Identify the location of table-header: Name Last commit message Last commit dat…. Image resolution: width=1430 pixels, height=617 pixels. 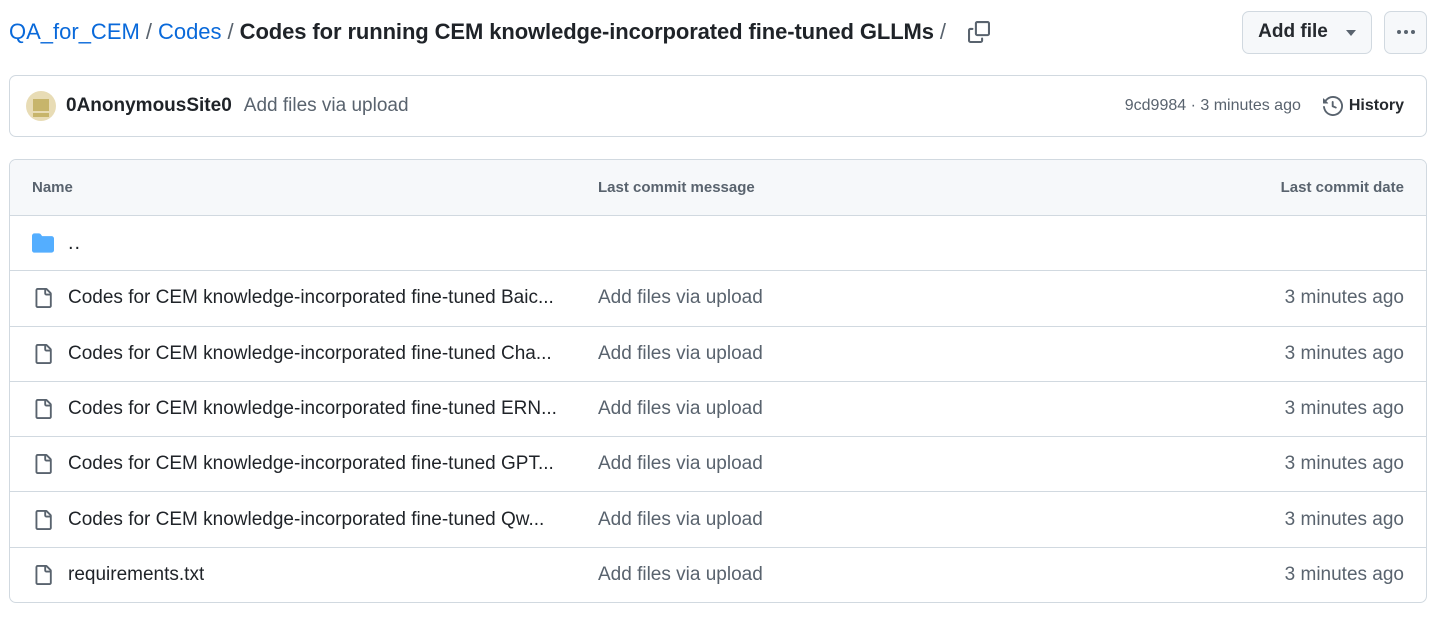
(718, 188).